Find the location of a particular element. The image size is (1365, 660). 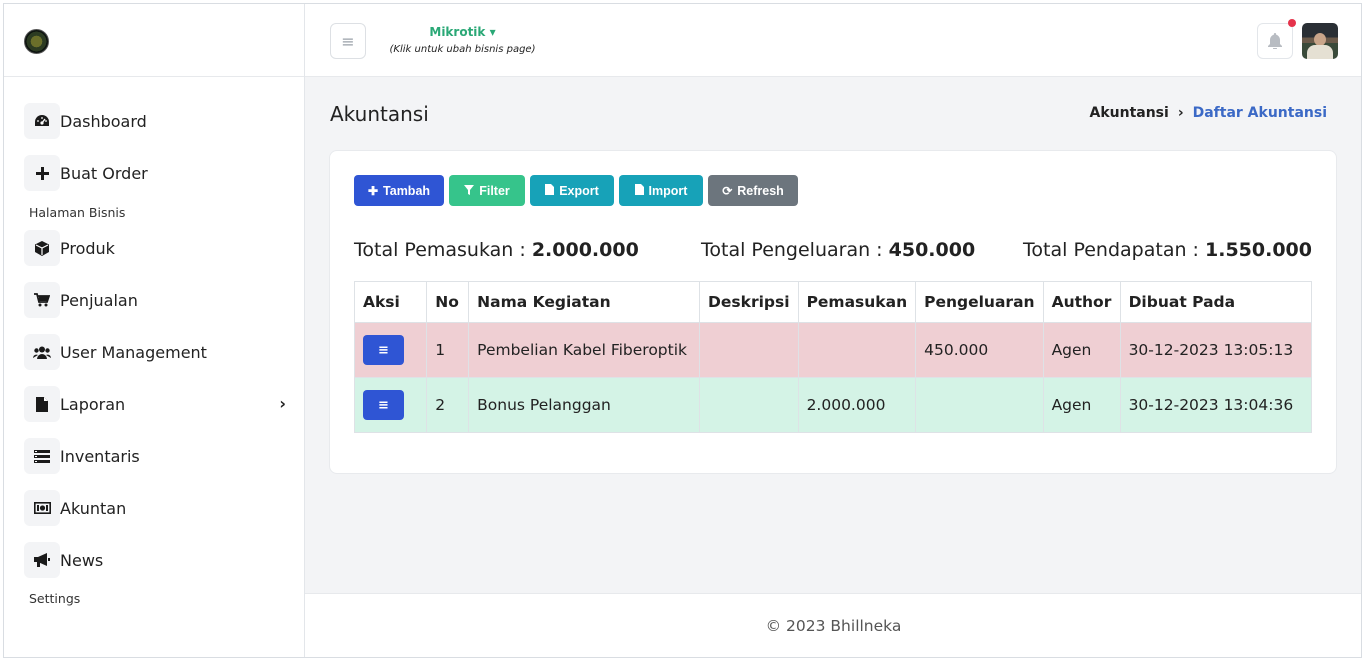

cell-no: 1 is located at coordinates (448, 350).